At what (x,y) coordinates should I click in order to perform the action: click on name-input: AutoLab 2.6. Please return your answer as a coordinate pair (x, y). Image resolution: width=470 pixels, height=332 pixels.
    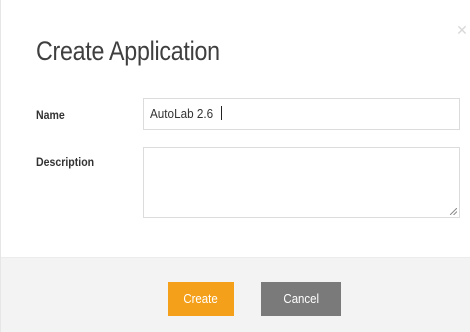
    Looking at the image, I should click on (301, 114).